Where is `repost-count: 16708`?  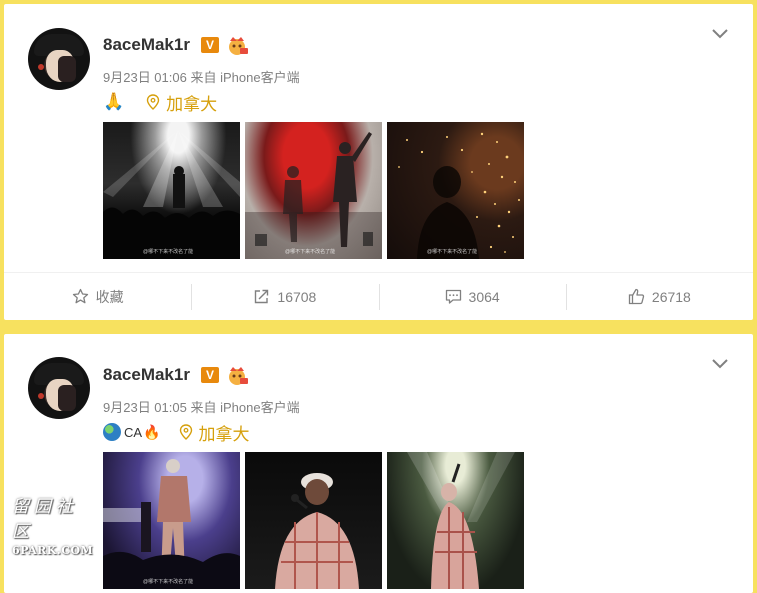
repost-count: 16708 is located at coordinates (297, 296).